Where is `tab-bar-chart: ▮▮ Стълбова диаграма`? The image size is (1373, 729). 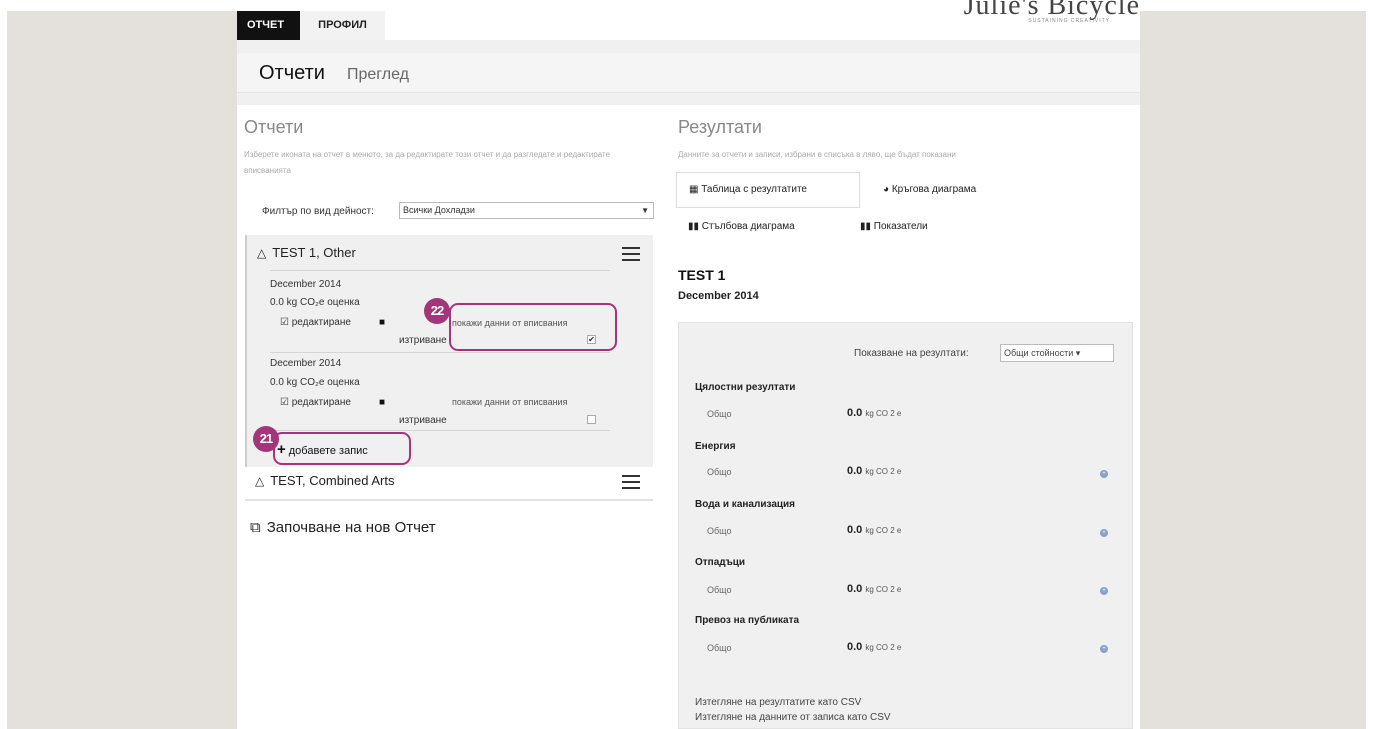 tab-bar-chart: ▮▮ Стълбова диаграма is located at coordinates (741, 226).